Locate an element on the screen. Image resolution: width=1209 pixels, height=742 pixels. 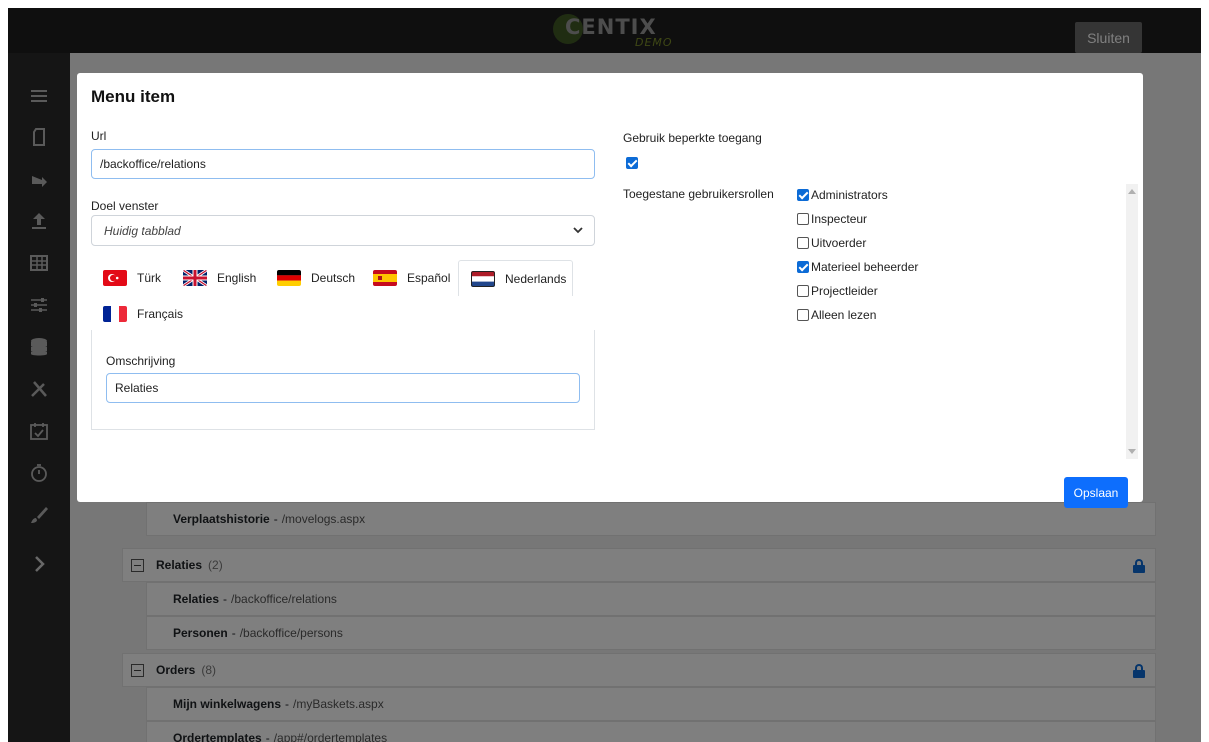
url-label: Url is located at coordinates (99, 136).